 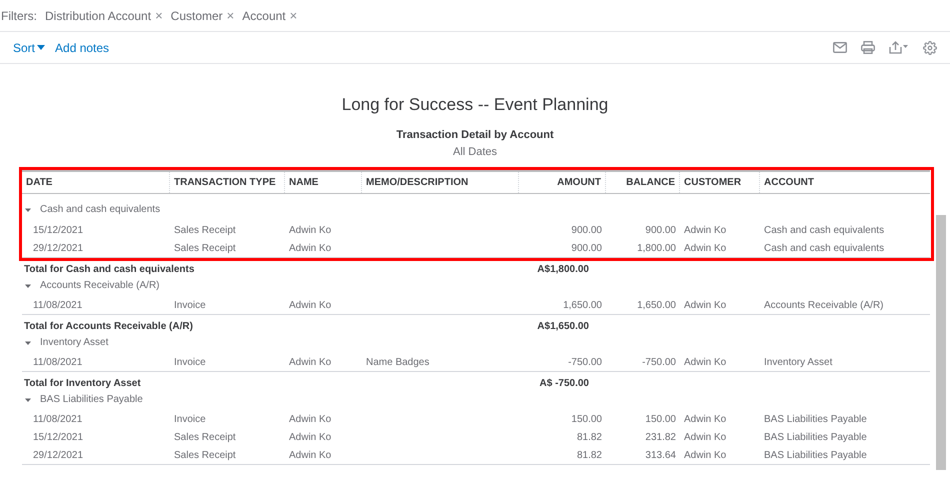 What do you see at coordinates (660, 455) in the screenshot?
I see `balance-cell-text: 313.64` at bounding box center [660, 455].